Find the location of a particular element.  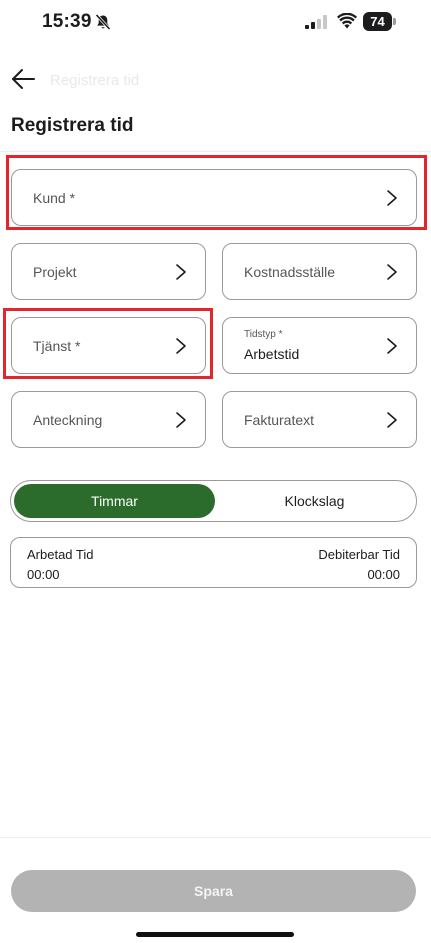

nav-title: Registrera tid is located at coordinates (95, 80).